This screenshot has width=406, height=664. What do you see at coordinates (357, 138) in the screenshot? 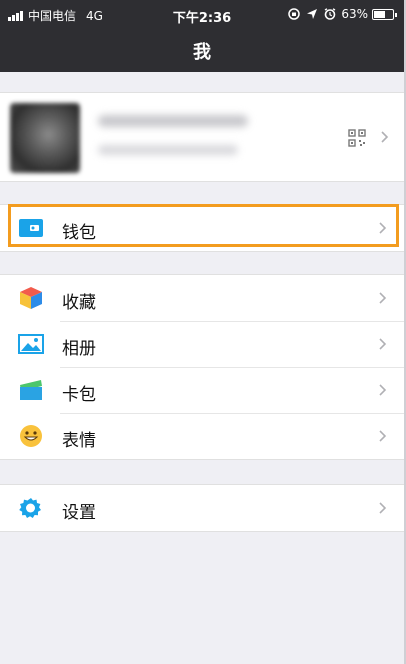
I see `qr-code-icon` at bounding box center [357, 138].